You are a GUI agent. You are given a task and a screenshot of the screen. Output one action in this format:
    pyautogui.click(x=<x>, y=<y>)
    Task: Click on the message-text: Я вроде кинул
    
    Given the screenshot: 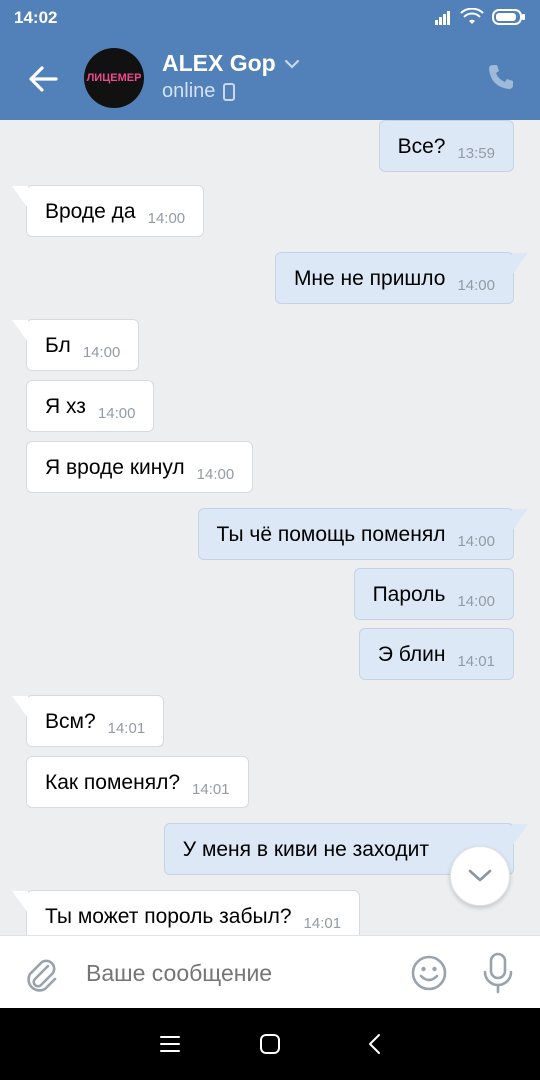 What is the action you would take?
    pyautogui.click(x=115, y=467)
    